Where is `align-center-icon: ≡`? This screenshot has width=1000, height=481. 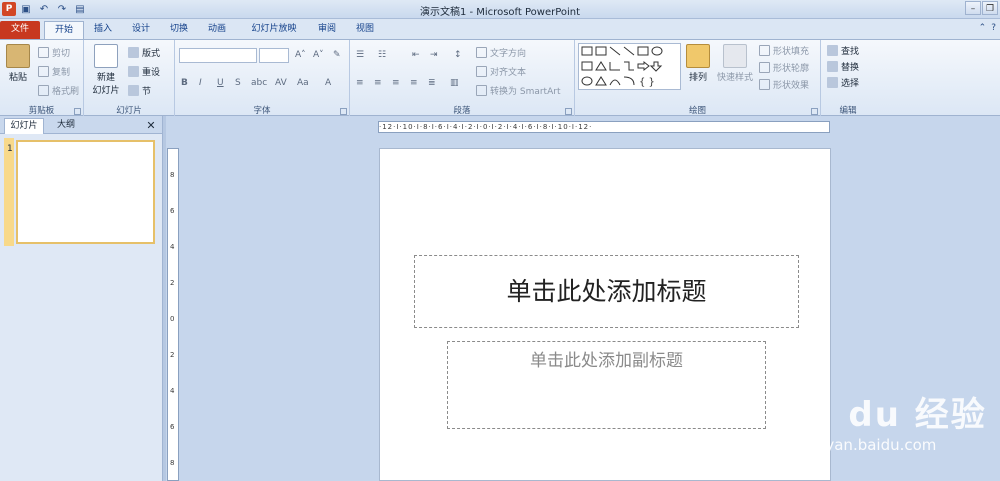
align-center-icon: ≡ is located at coordinates (378, 83).